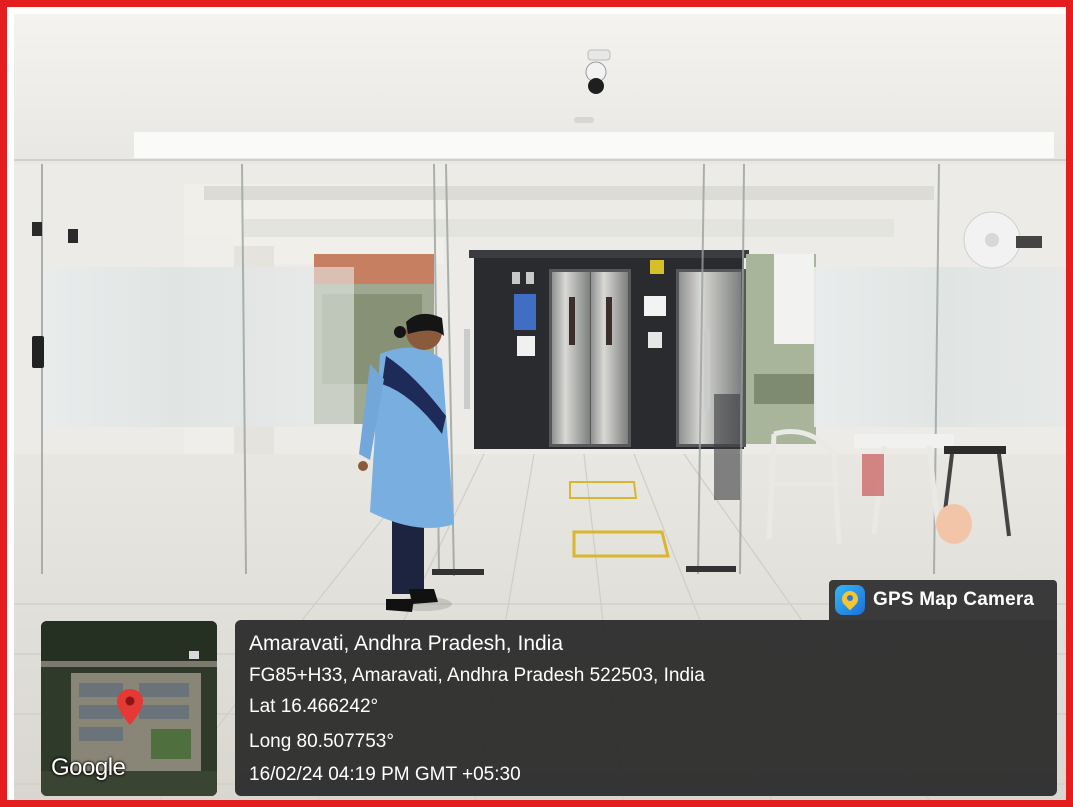 The image size is (1073, 807). What do you see at coordinates (385, 774) in the screenshot?
I see `timestamp: 16/02/24 04:19 PM GMT +05:30` at bounding box center [385, 774].